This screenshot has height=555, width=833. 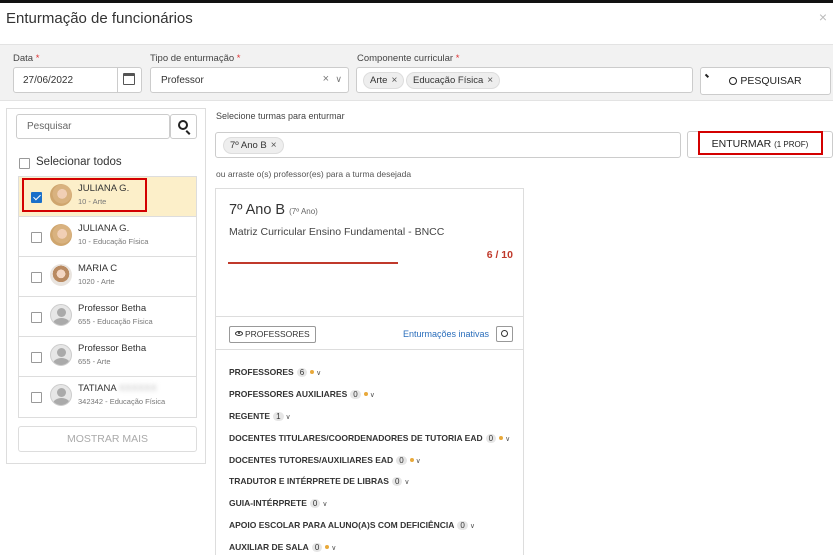 I want to click on employee-detail: 10 - Educação Física, so click(x=113, y=241).